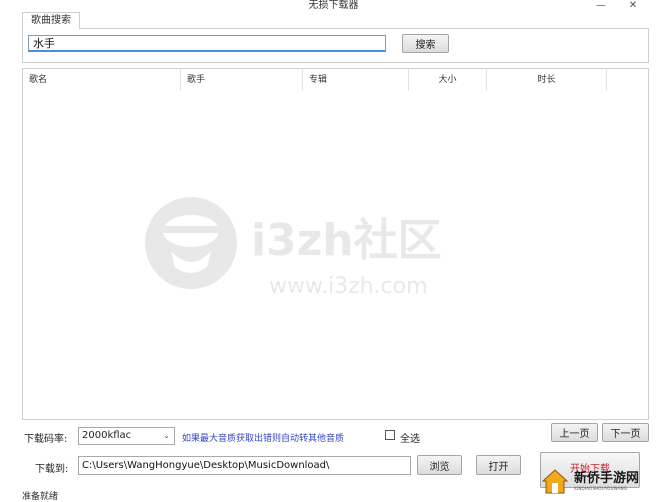 The height and width of the screenshot is (502, 667). Describe the element at coordinates (633, 5) in the screenshot. I see `close-button: ✕` at that location.